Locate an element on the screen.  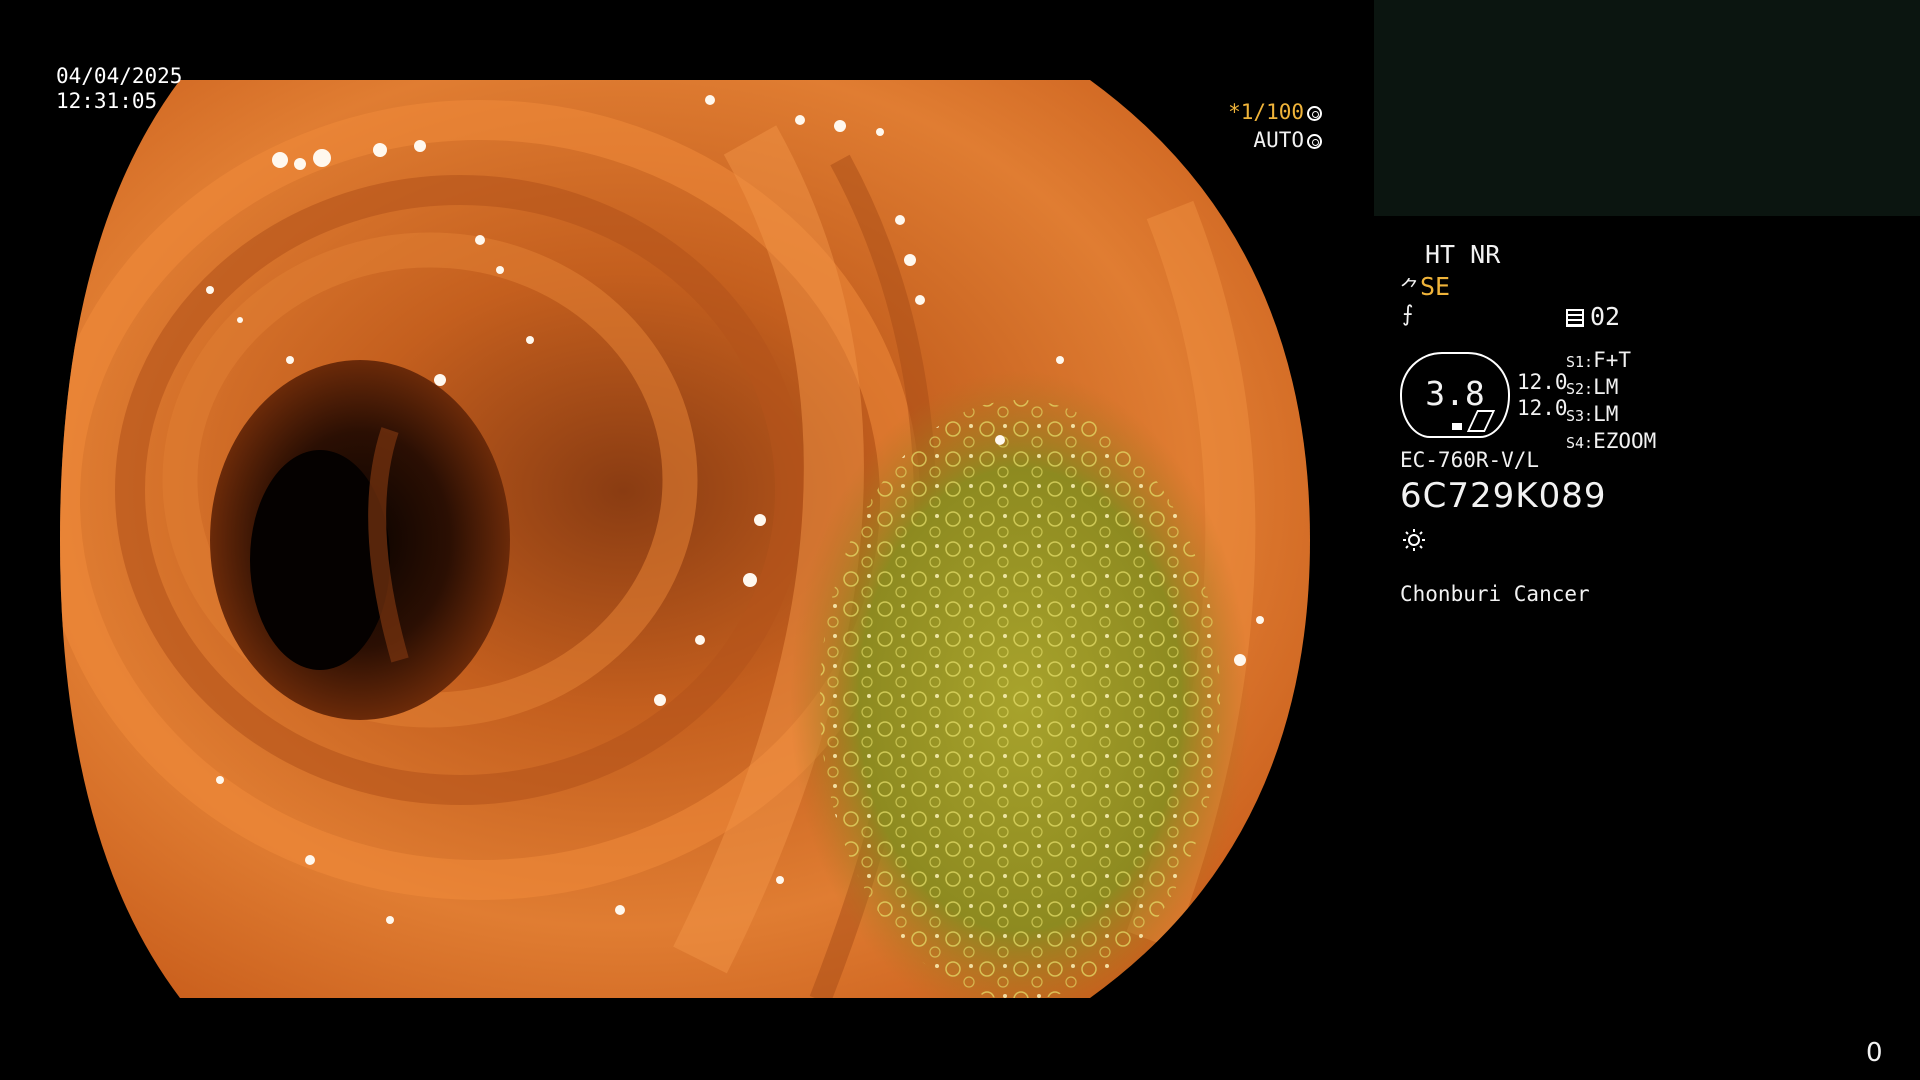
zoom-value: 3.8 is located at coordinates (1455, 393).